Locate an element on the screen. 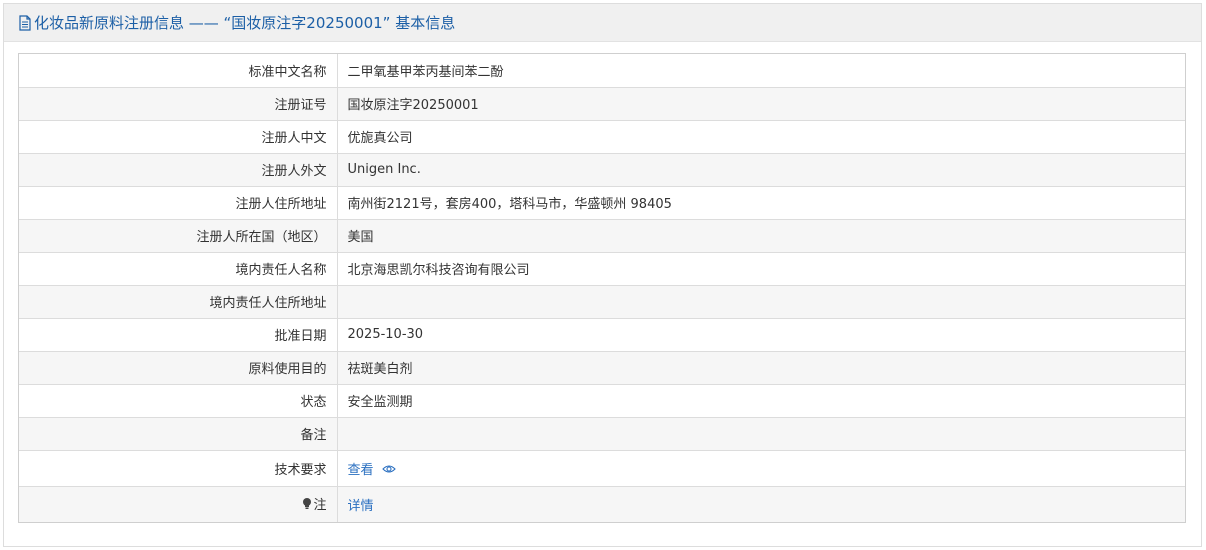  row-label: 境内责任人住所地址 is located at coordinates (178, 302).